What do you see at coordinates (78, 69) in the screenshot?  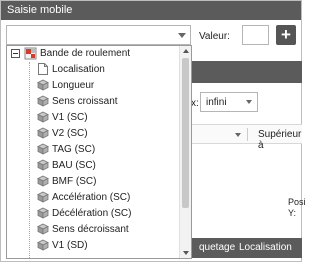 I see `tree-item-label: Localisation` at bounding box center [78, 69].